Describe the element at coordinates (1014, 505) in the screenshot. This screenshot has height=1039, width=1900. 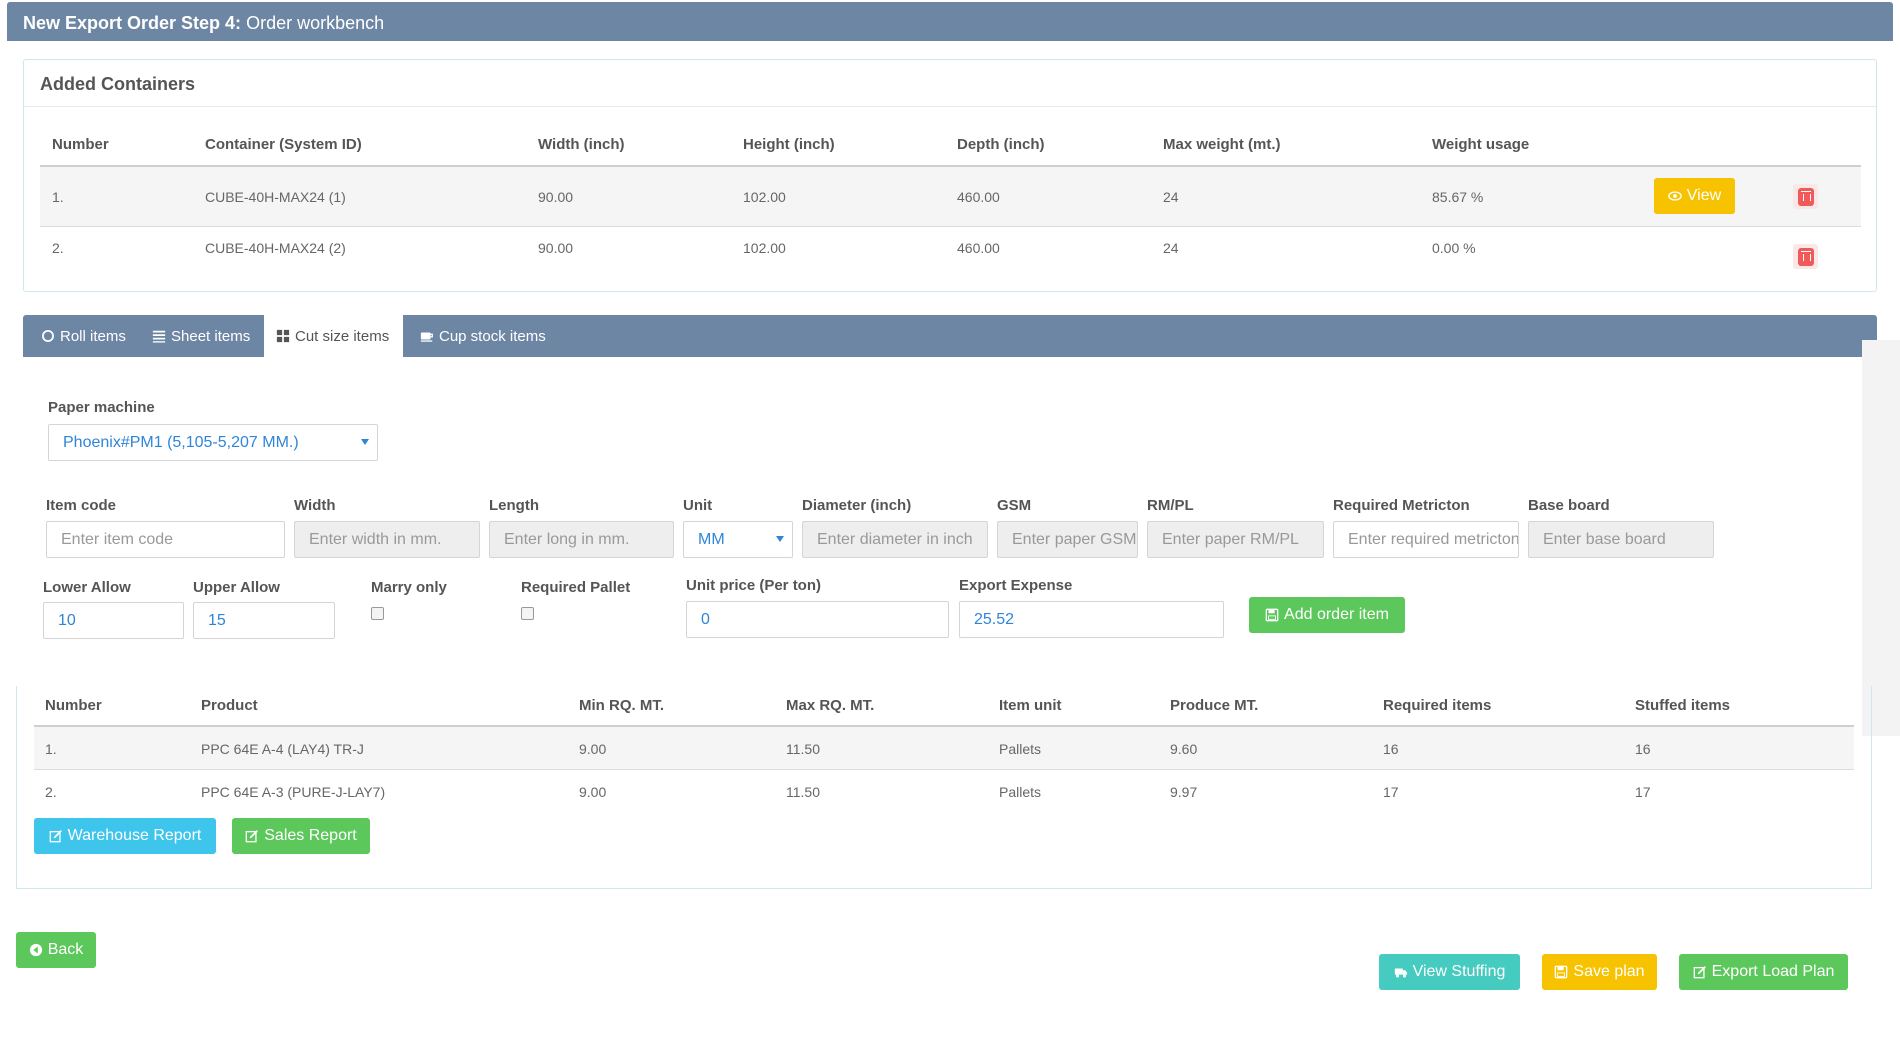
I see `gsm-label: GSM` at that location.